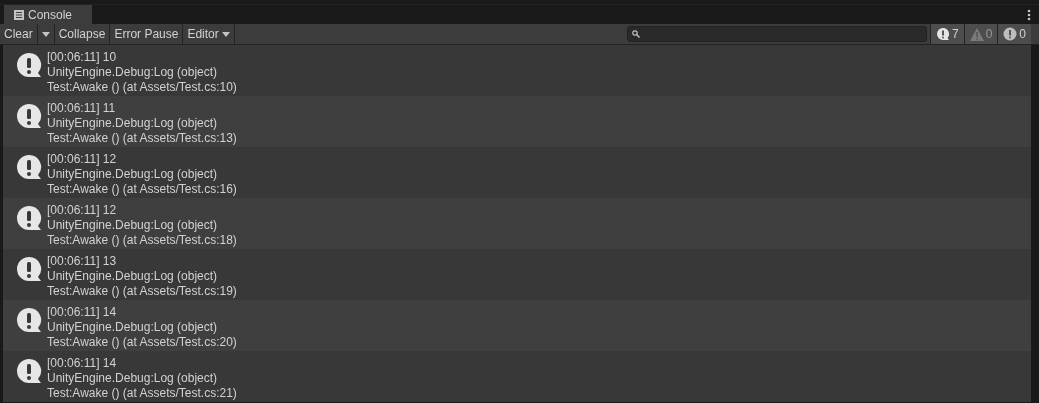  Describe the element at coordinates (517, 274) in the screenshot. I see `log-entry: [00:06:11] 13 UnityEngine.Debug:Log (object) Test:Awake () (at Assets/Test.cs:19)` at that location.